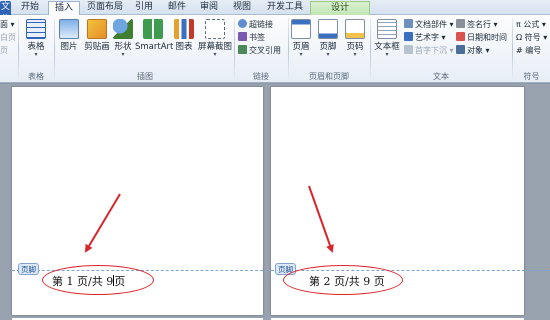  What do you see at coordinates (434, 24) in the screenshot?
I see `quick-parts-label: 文档部件 ▾` at bounding box center [434, 24].